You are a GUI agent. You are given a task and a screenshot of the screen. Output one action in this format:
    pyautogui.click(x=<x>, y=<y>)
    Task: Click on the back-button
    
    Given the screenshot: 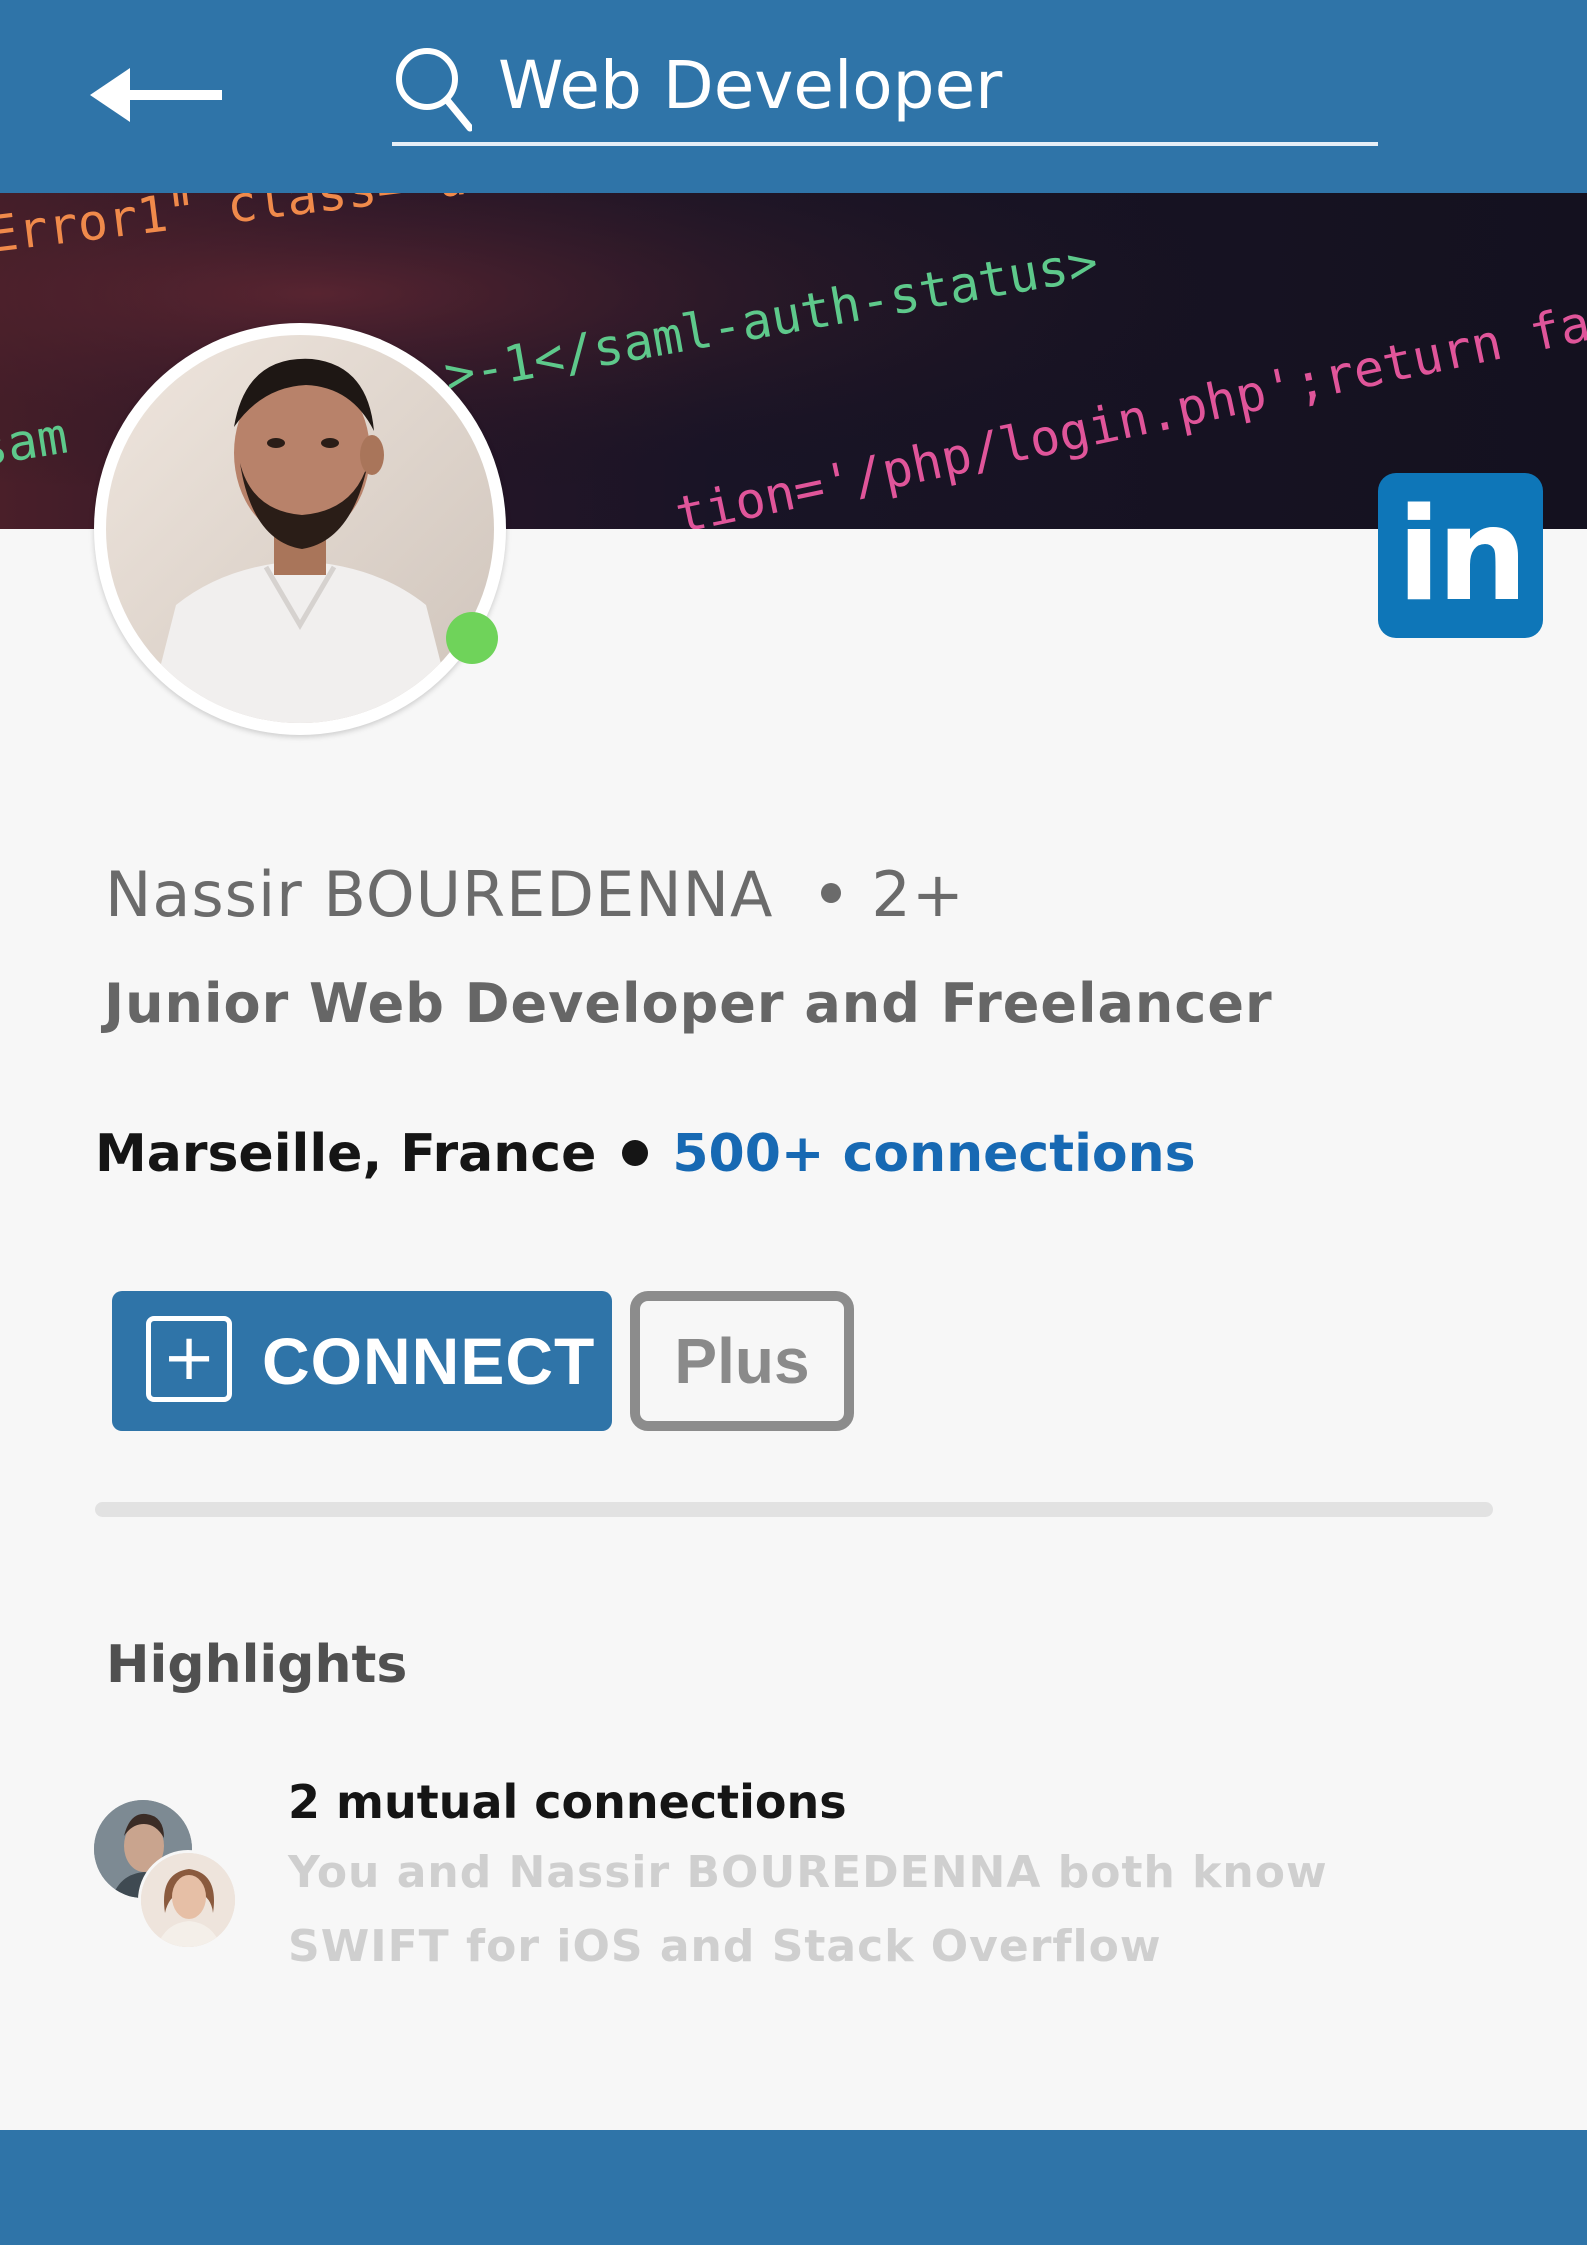 What is the action you would take?
    pyautogui.click(x=160, y=95)
    